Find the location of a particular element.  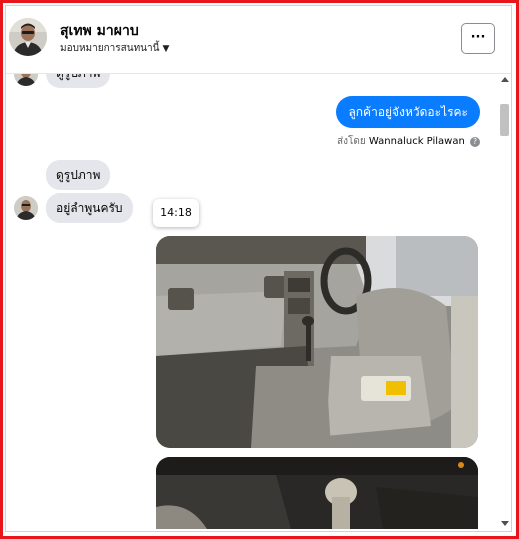

scroll-down-arrow-icon is located at coordinates (505, 523).